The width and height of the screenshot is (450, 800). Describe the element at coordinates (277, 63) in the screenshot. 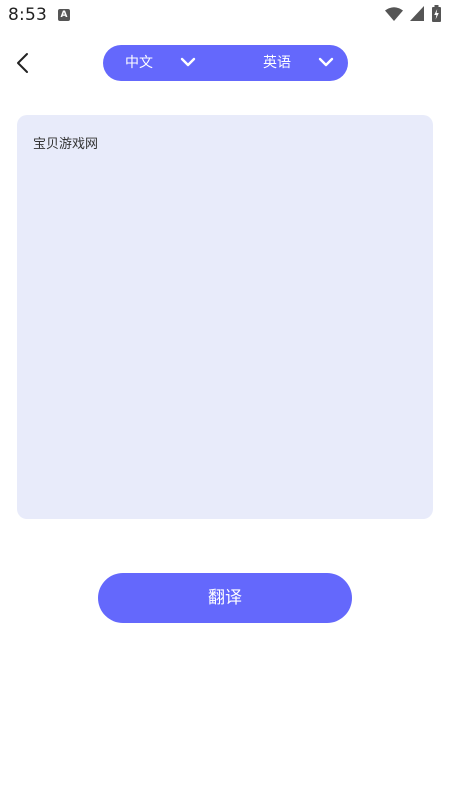

I see `target-language-selector: 英语` at that location.